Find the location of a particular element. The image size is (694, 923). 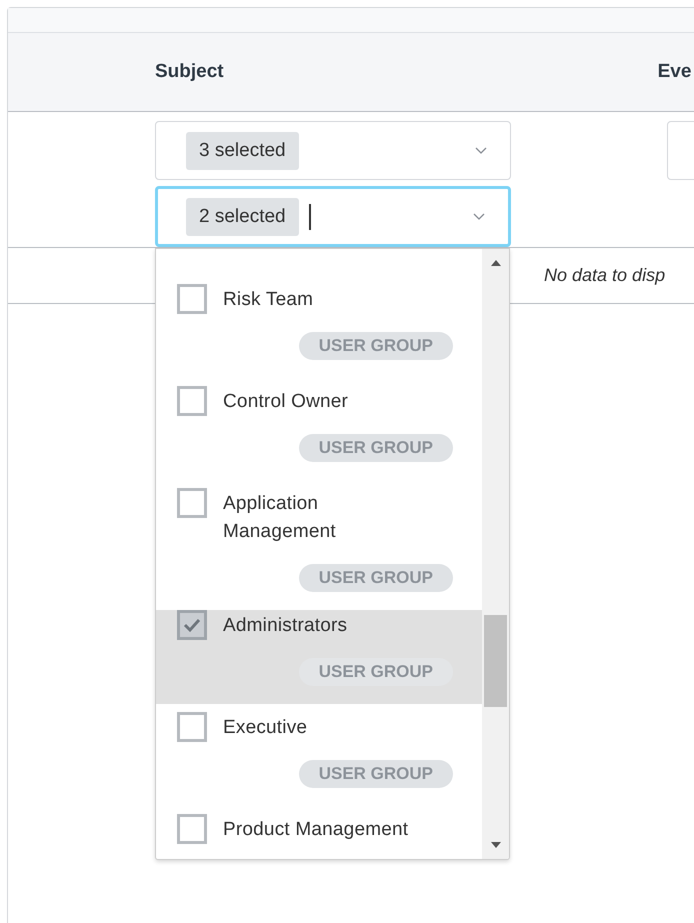

scrollbar is located at coordinates (495, 554).